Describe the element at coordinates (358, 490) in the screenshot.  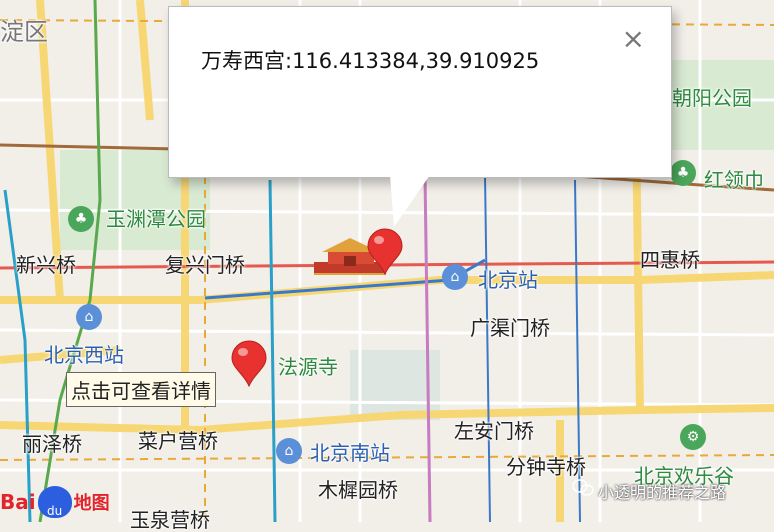
I see `label-muxiyuan-bridge: 木樨园桥` at that location.